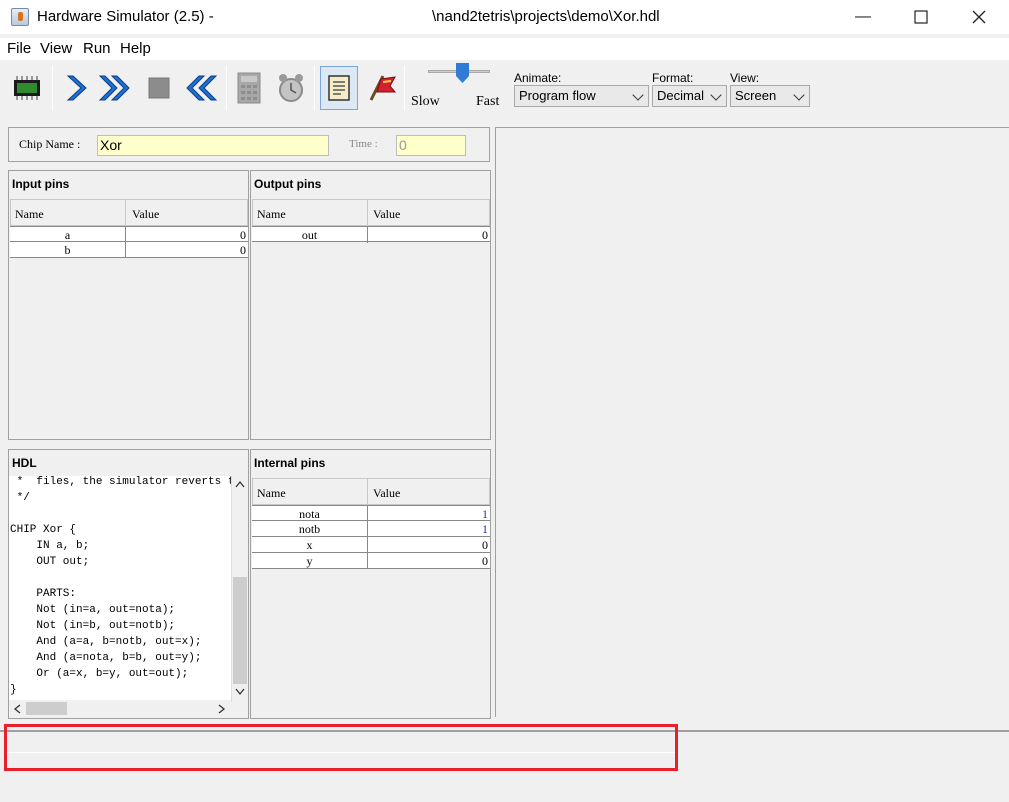 The width and height of the screenshot is (1009, 802). What do you see at coordinates (120, 708) in the screenshot?
I see `hdl-horizontal-scrollbar` at bounding box center [120, 708].